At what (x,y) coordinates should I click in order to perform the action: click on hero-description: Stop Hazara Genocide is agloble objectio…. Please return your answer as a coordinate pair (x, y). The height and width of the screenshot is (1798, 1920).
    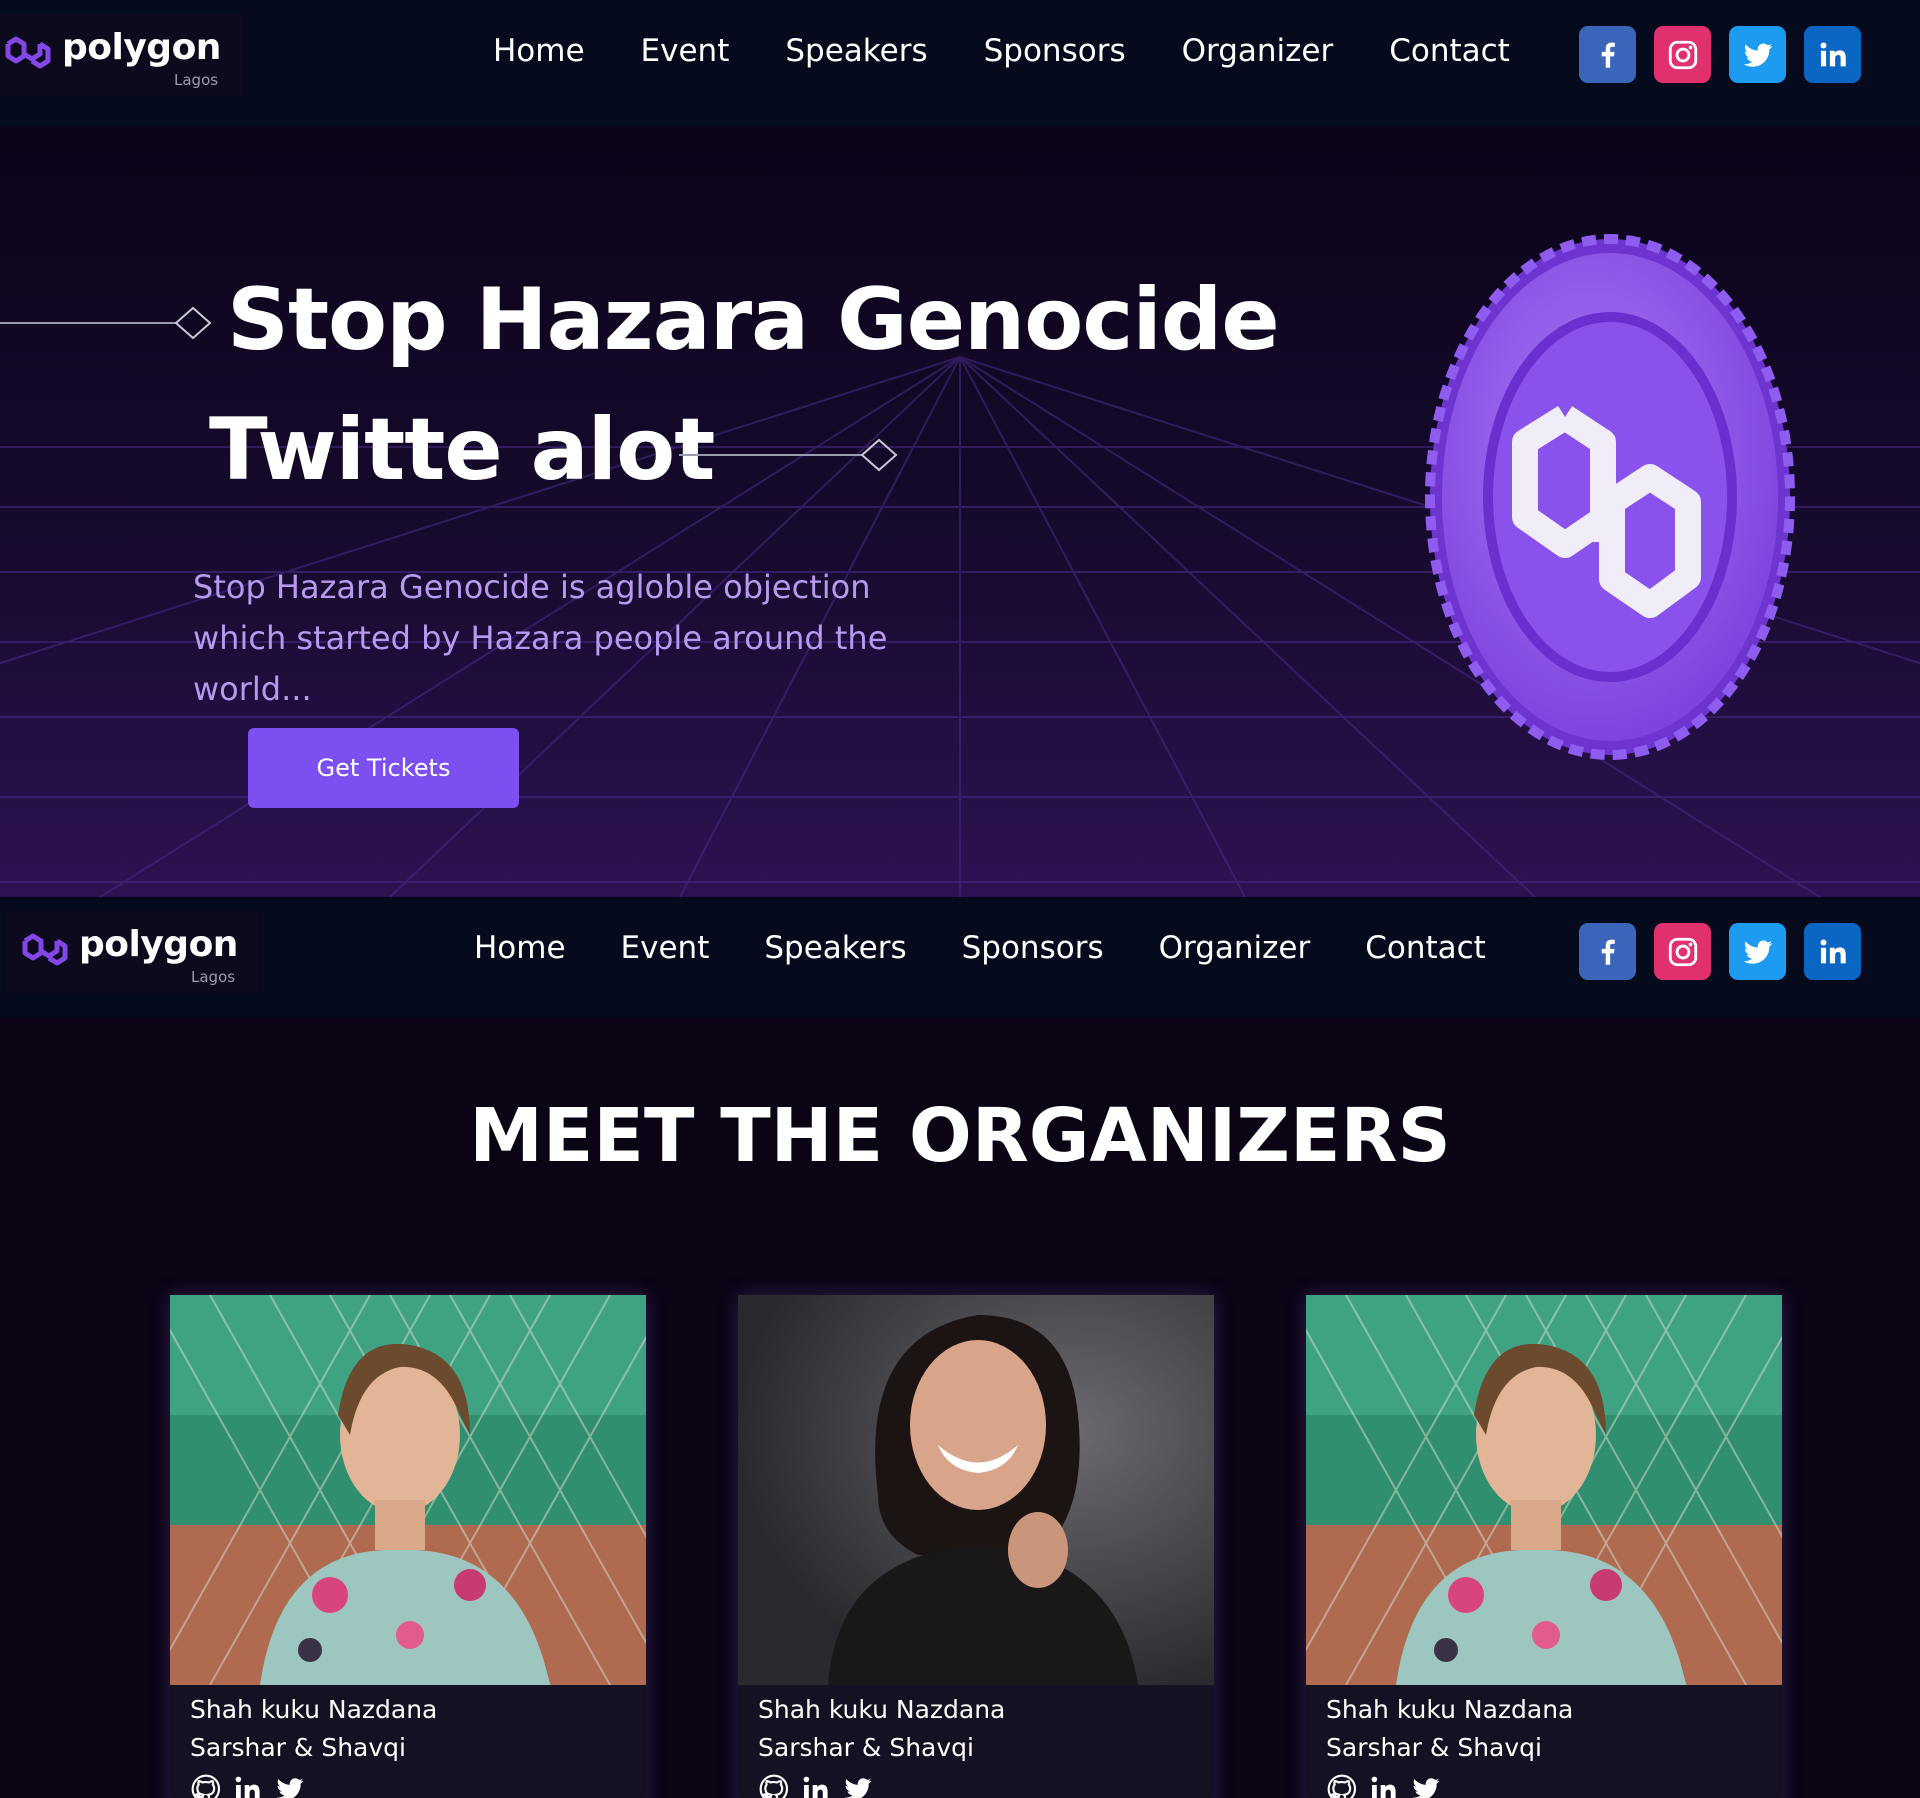
    Looking at the image, I should click on (603, 638).